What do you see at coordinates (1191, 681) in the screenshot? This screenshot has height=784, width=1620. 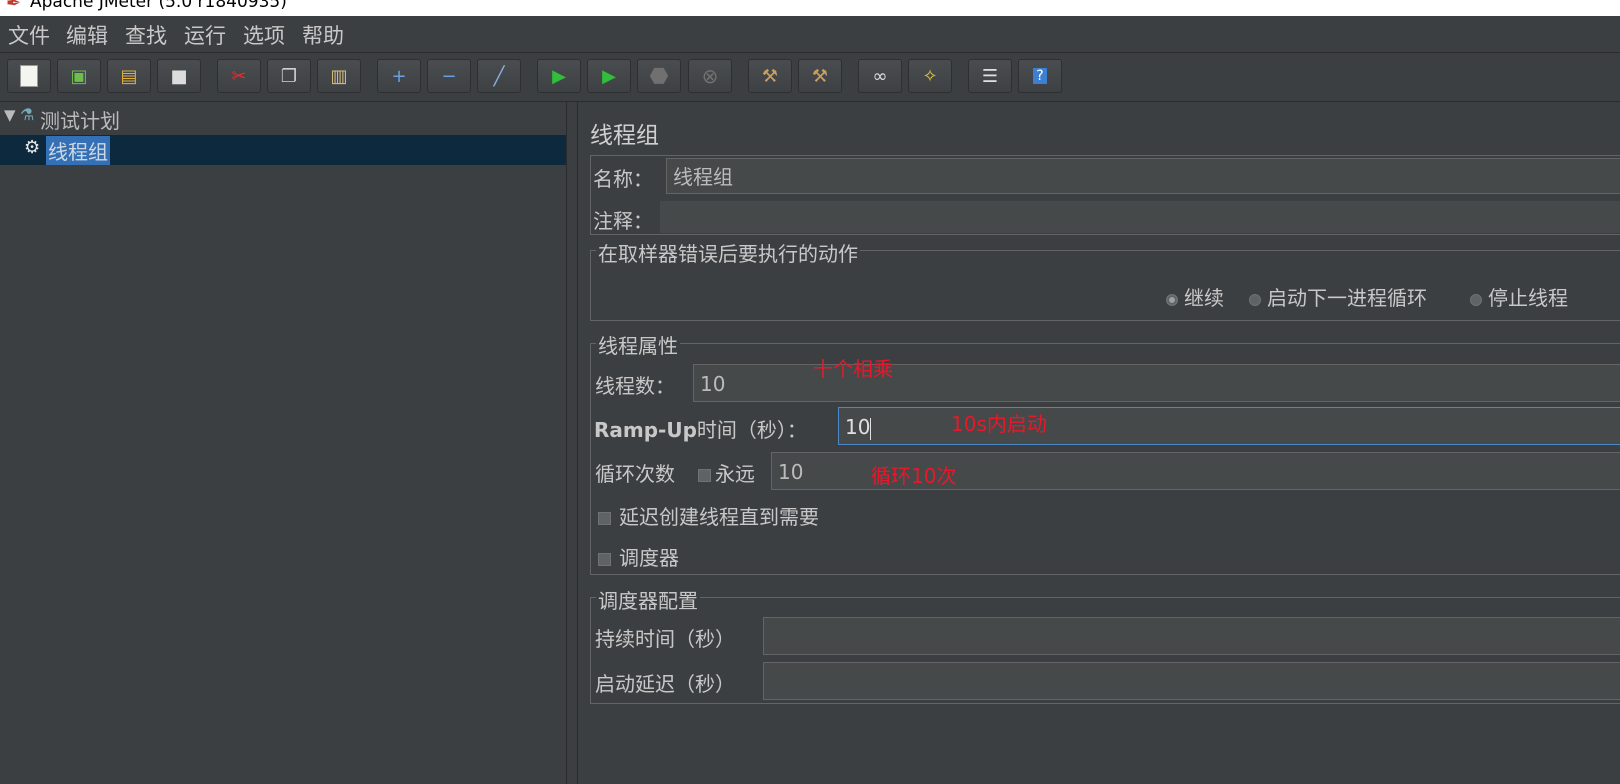 I see `startup-delay-field` at bounding box center [1191, 681].